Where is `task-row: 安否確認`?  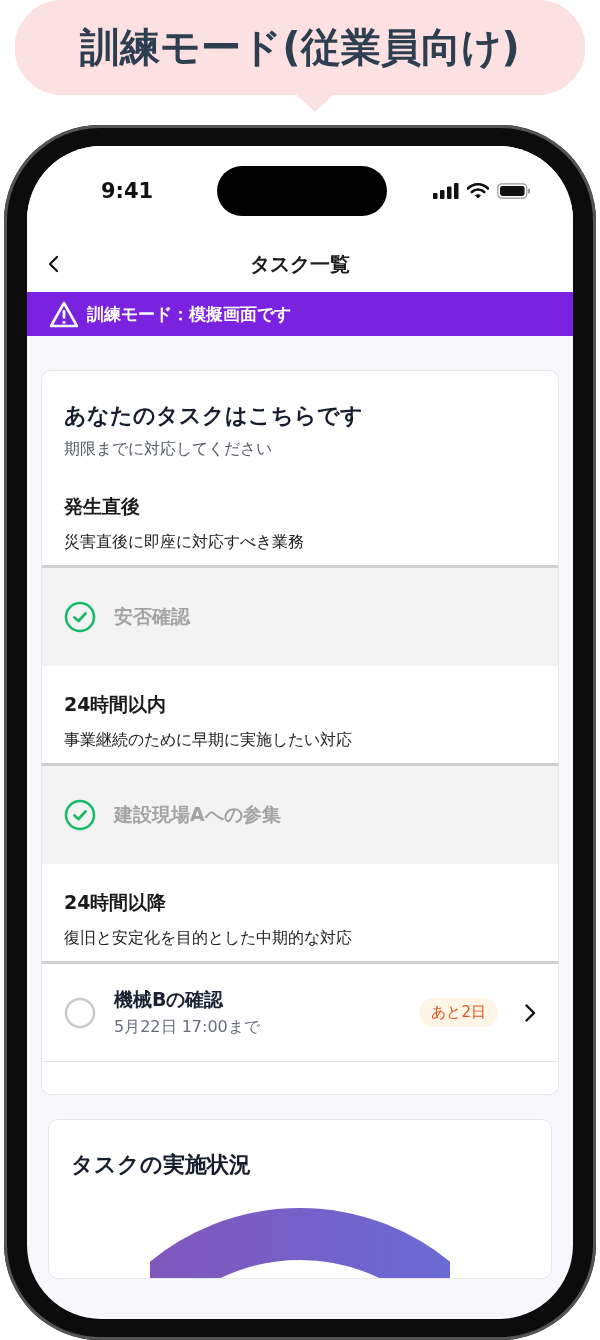 task-row: 安否確認 is located at coordinates (300, 617).